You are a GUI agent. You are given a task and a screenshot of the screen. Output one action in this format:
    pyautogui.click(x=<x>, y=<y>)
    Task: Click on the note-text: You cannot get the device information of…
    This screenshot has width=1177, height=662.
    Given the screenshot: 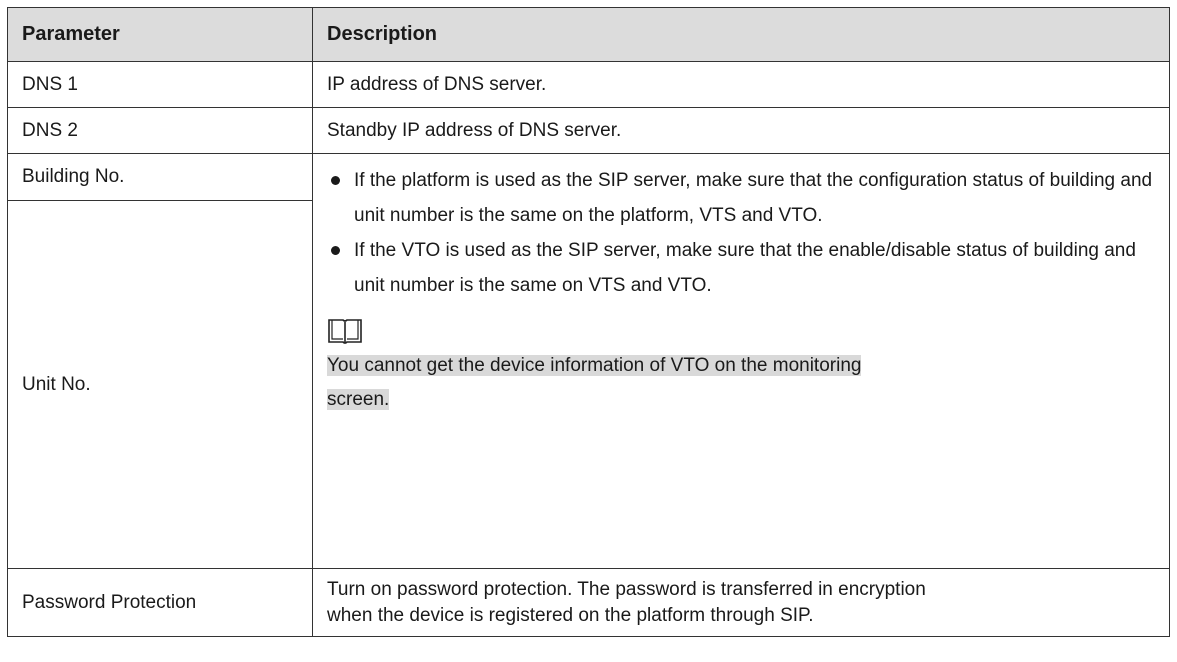 What is the action you would take?
    pyautogui.click(x=741, y=383)
    